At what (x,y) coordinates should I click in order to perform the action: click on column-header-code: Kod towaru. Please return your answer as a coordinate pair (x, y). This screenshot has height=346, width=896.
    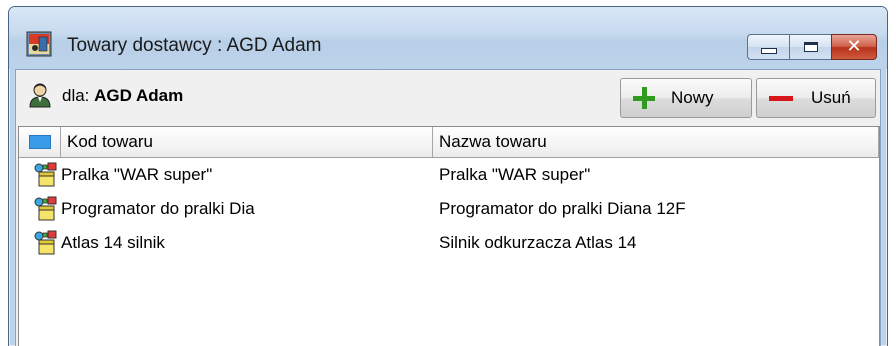
    Looking at the image, I should click on (247, 142).